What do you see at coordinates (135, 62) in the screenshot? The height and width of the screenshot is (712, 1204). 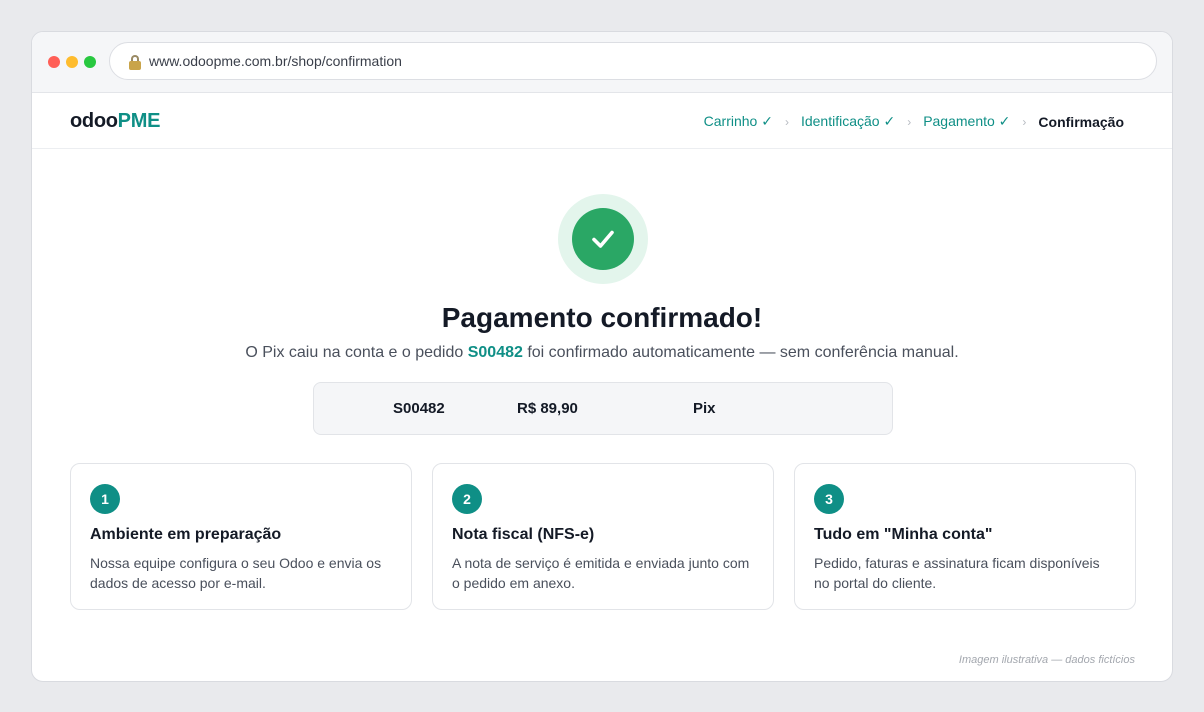 I see `lock-icon` at bounding box center [135, 62].